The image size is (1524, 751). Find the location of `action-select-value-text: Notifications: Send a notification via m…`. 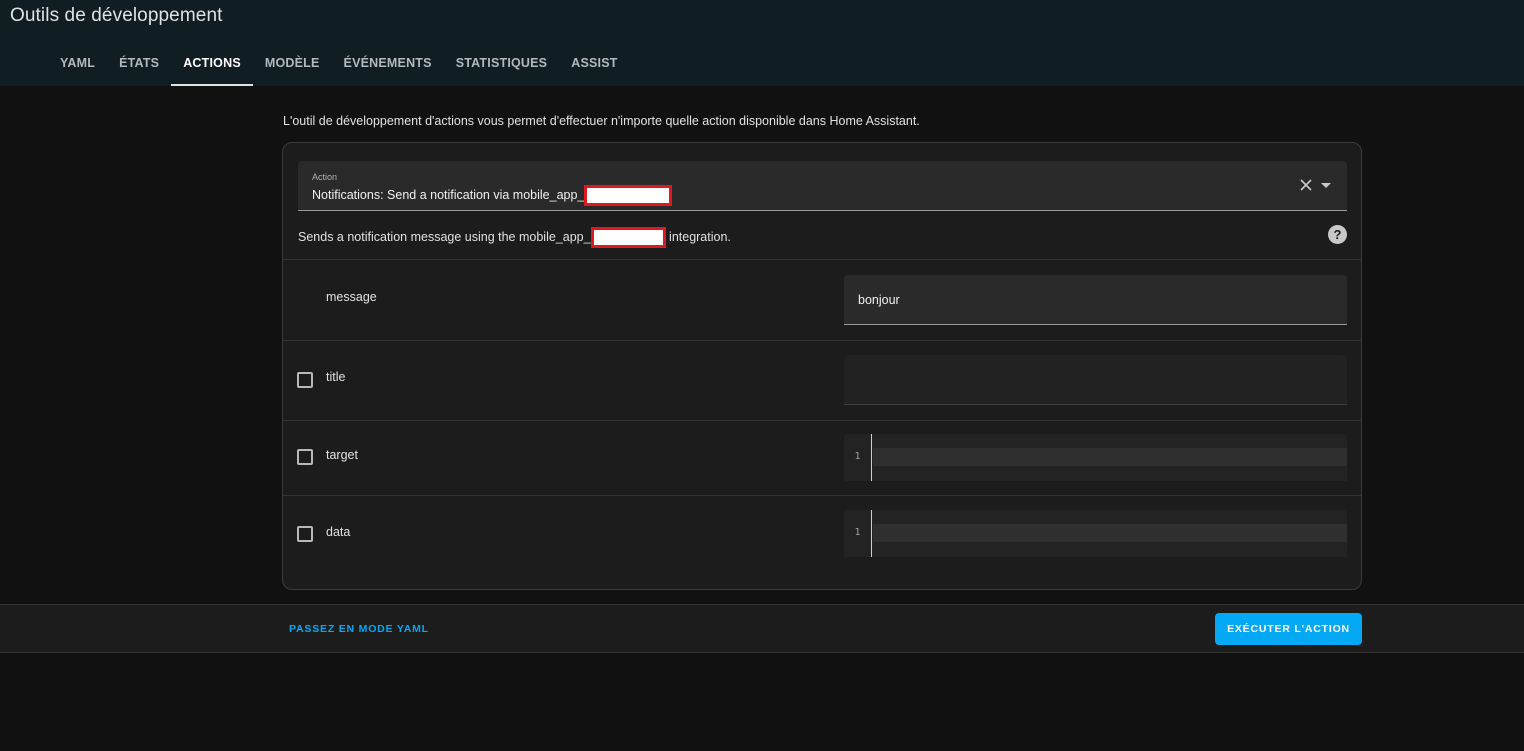

action-select-value-text: Notifications: Send a notification via m… is located at coordinates (448, 194).